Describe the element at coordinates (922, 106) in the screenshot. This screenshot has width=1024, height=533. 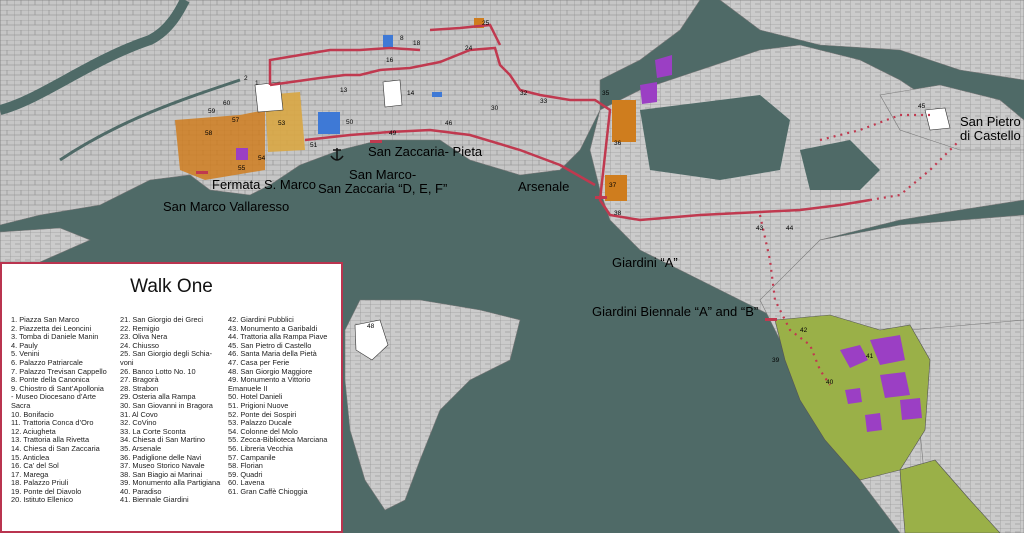
I see `marker-45: 45` at that location.